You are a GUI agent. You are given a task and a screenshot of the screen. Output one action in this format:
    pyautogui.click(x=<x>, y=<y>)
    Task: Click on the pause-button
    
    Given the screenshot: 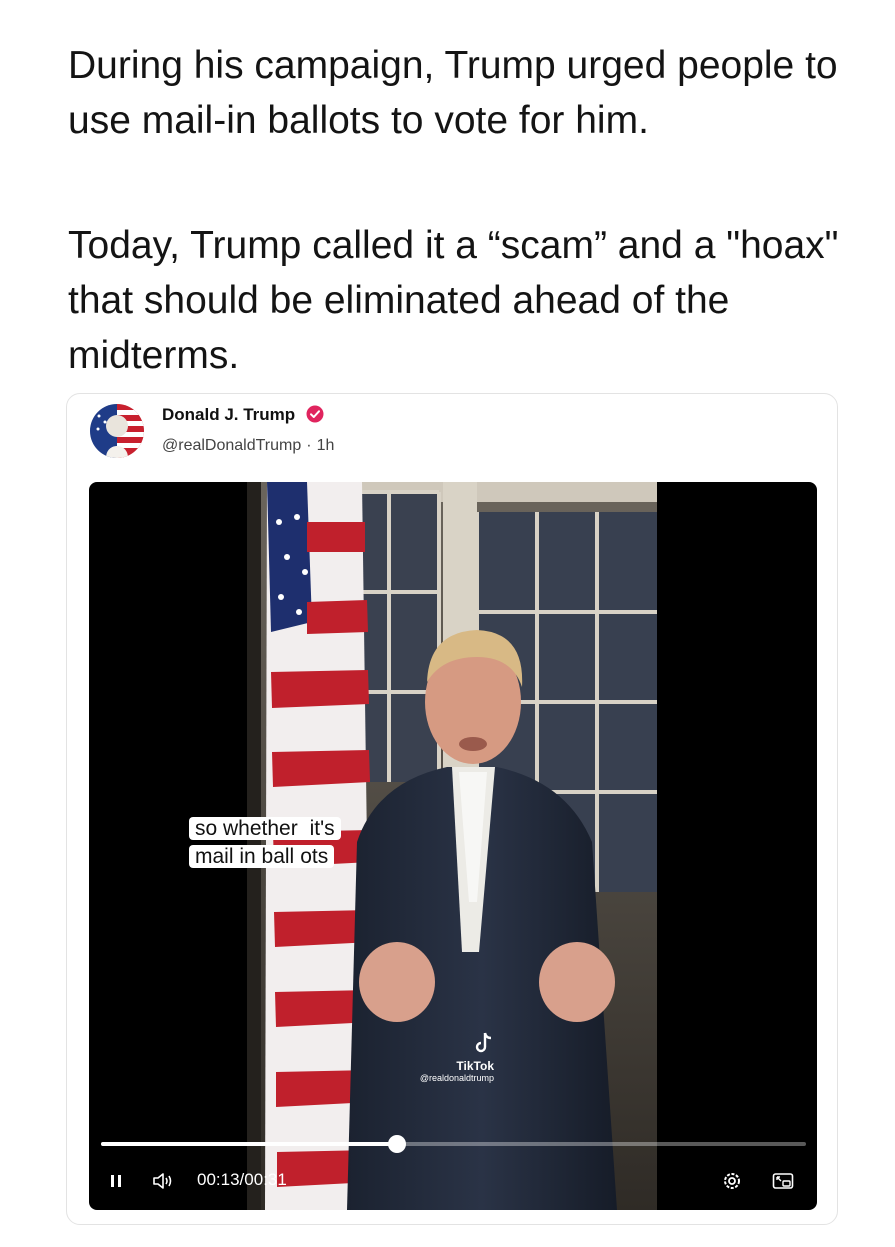 What is the action you would take?
    pyautogui.click(x=116, y=1181)
    